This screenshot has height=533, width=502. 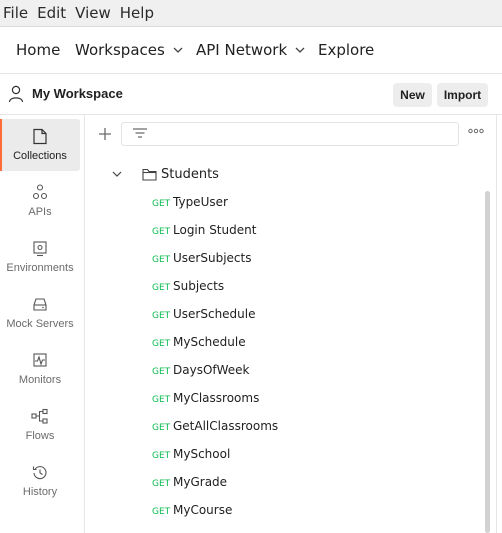 What do you see at coordinates (286, 231) in the screenshot?
I see `request-item: GET Login Student` at bounding box center [286, 231].